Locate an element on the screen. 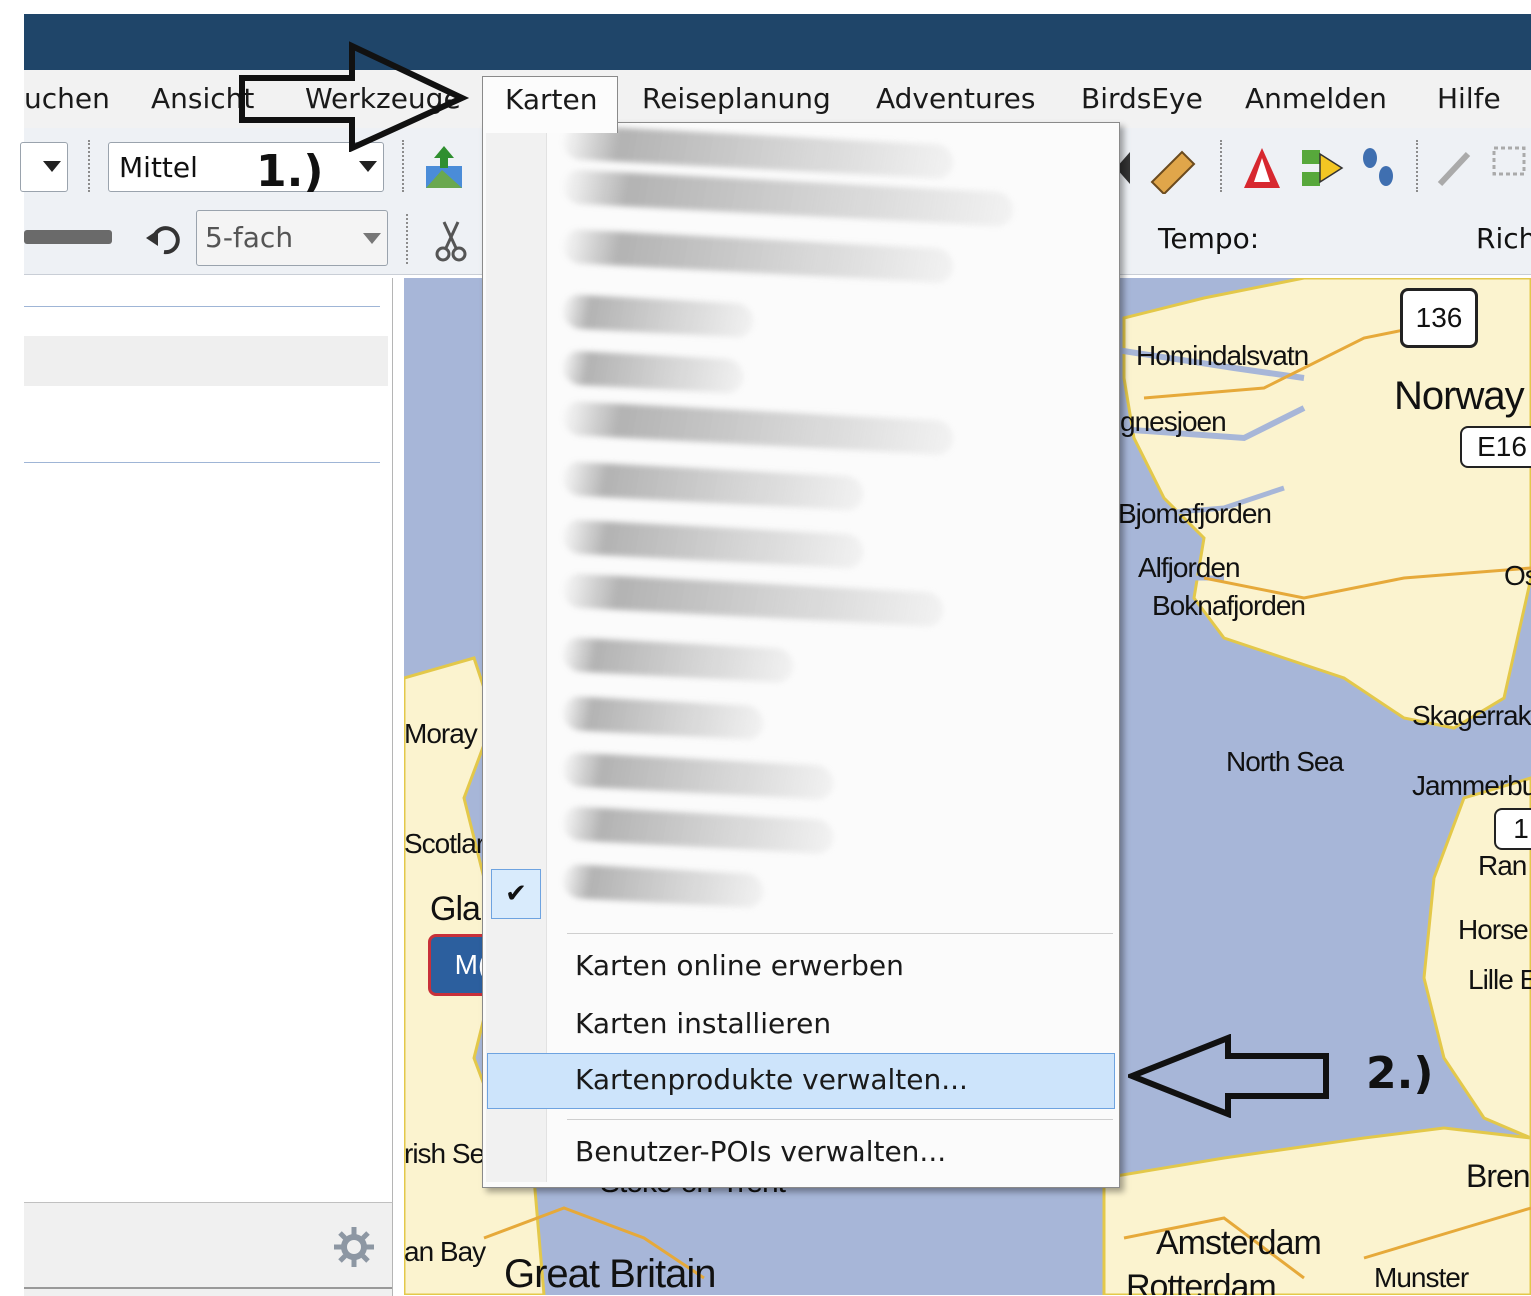 This screenshot has height=1296, width=1531. edit-pencil-icon is located at coordinates (1455, 168).